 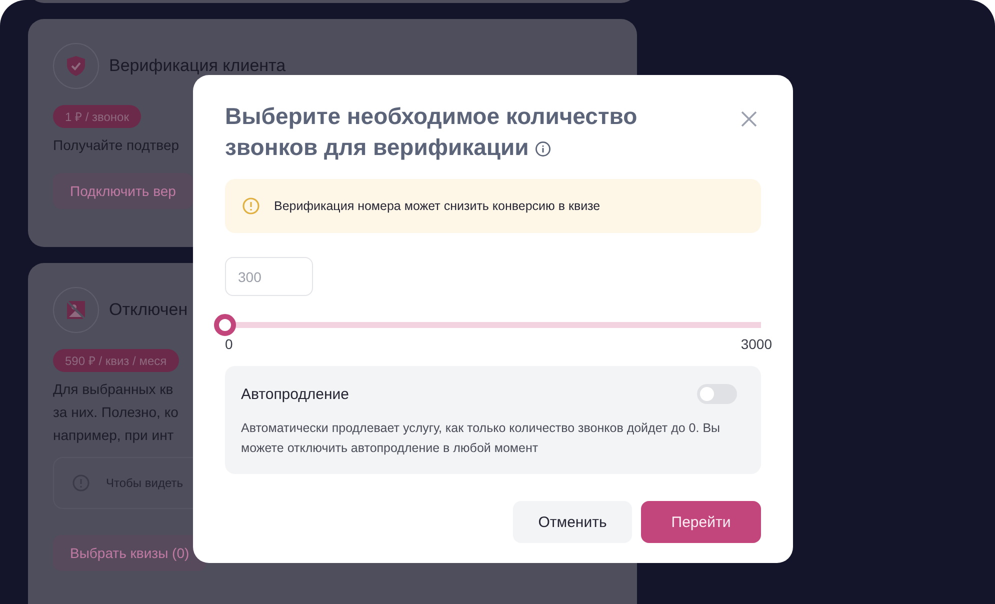 What do you see at coordinates (717, 394) in the screenshot?
I see `autorenew-toggle` at bounding box center [717, 394].